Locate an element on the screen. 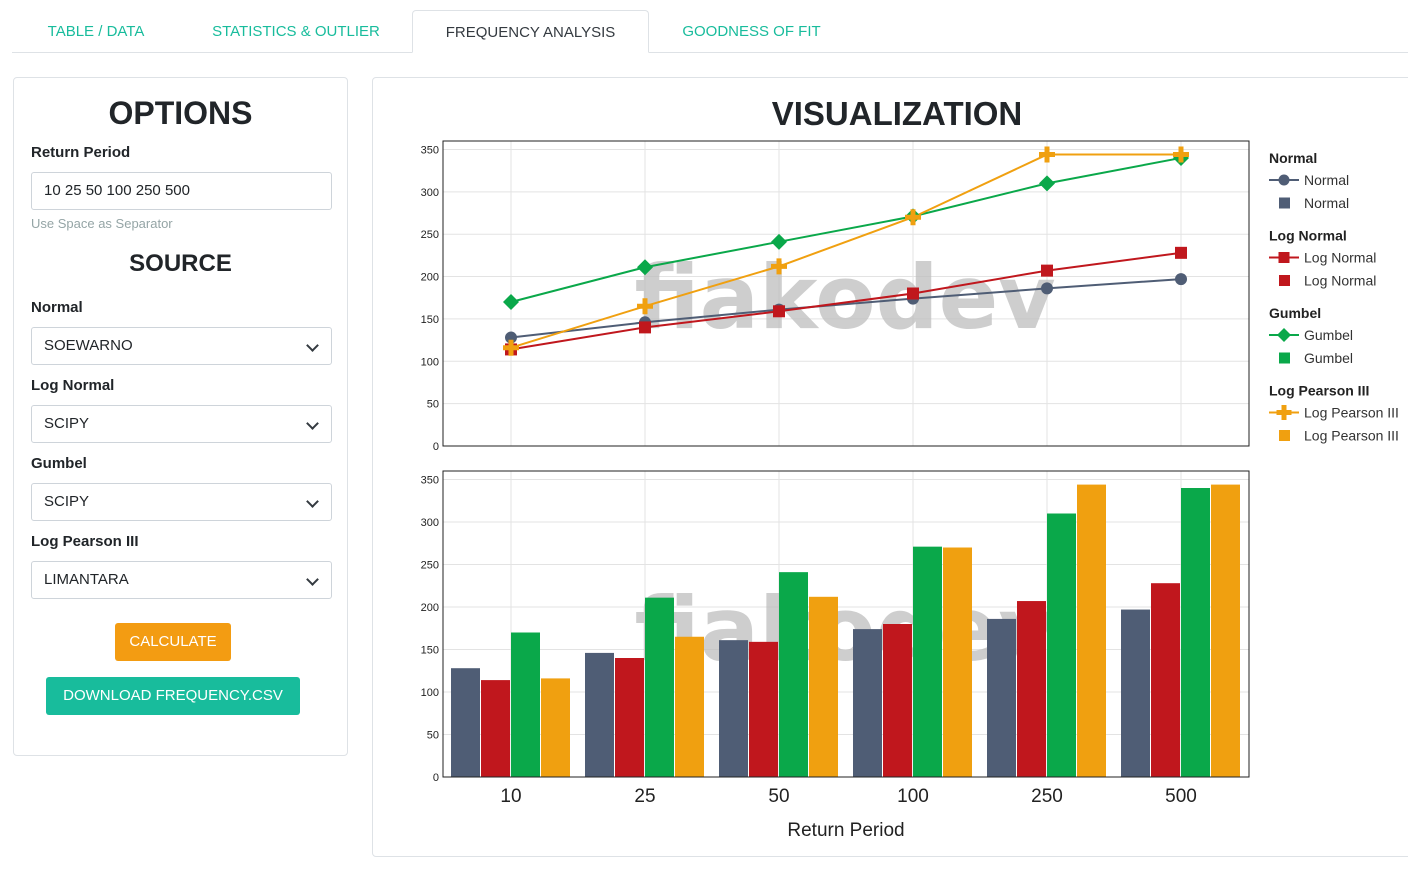 This screenshot has height=876, width=1408. legend-group-title: Log Normal is located at coordinates (1308, 236).